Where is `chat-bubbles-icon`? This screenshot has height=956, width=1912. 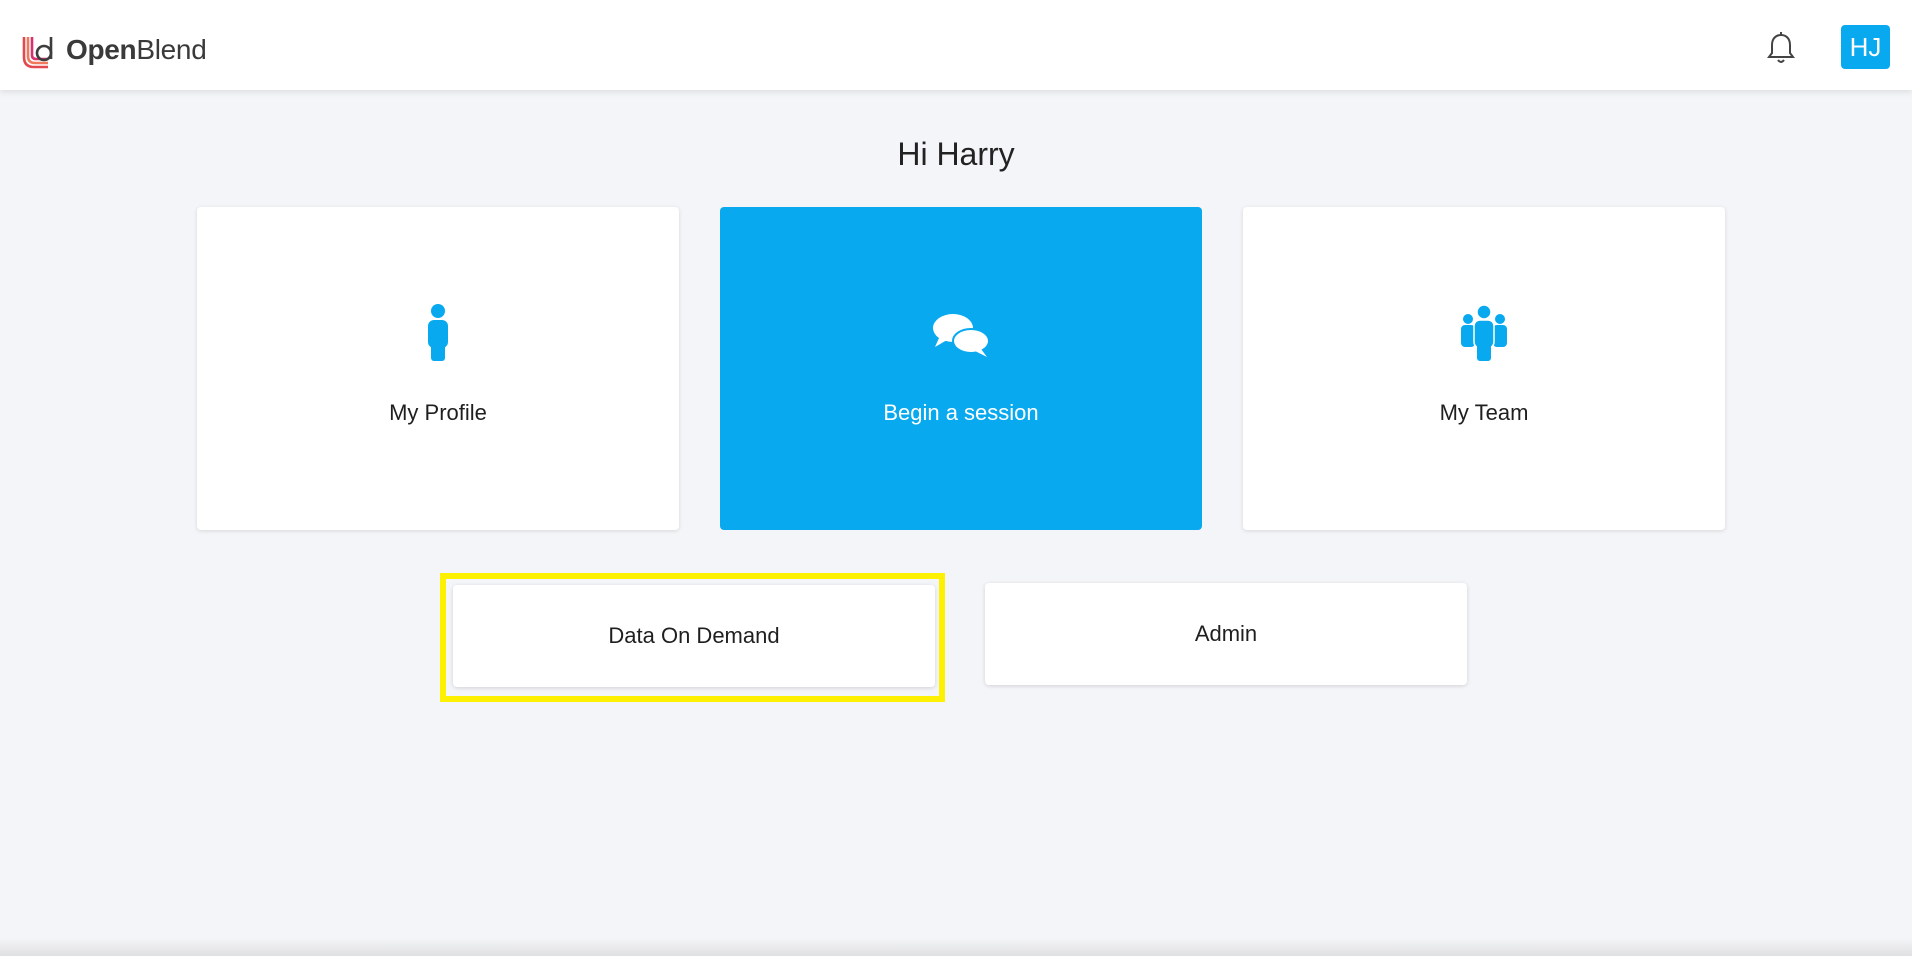
chat-bubbles-icon is located at coordinates (961, 335).